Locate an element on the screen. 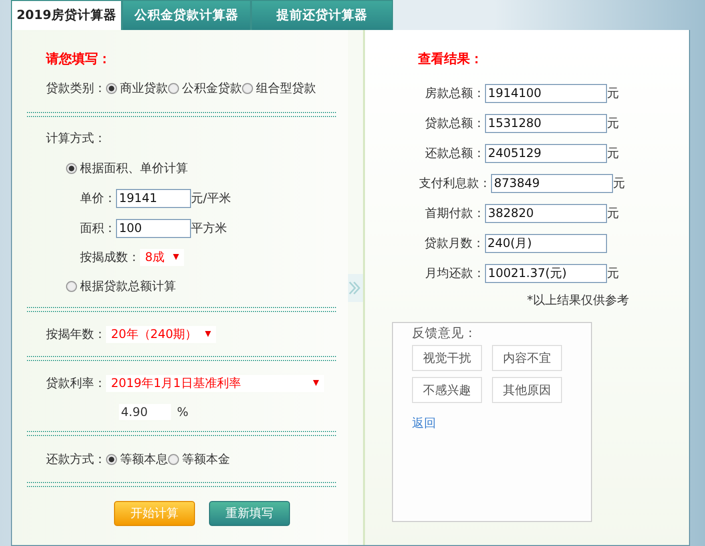 The width and height of the screenshot is (705, 546). dropdown: 20年（240期） is located at coordinates (161, 334).